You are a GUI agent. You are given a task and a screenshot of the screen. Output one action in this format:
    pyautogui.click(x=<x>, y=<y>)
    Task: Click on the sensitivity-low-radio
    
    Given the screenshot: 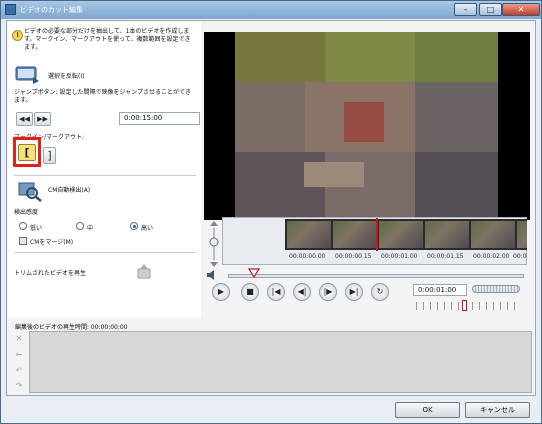 What is the action you would take?
    pyautogui.click(x=23, y=226)
    